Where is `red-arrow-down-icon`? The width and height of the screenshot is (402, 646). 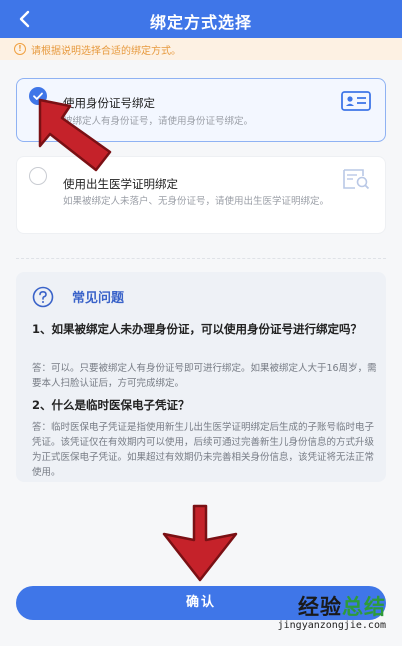
red-arrow-down-icon is located at coordinates (200, 543).